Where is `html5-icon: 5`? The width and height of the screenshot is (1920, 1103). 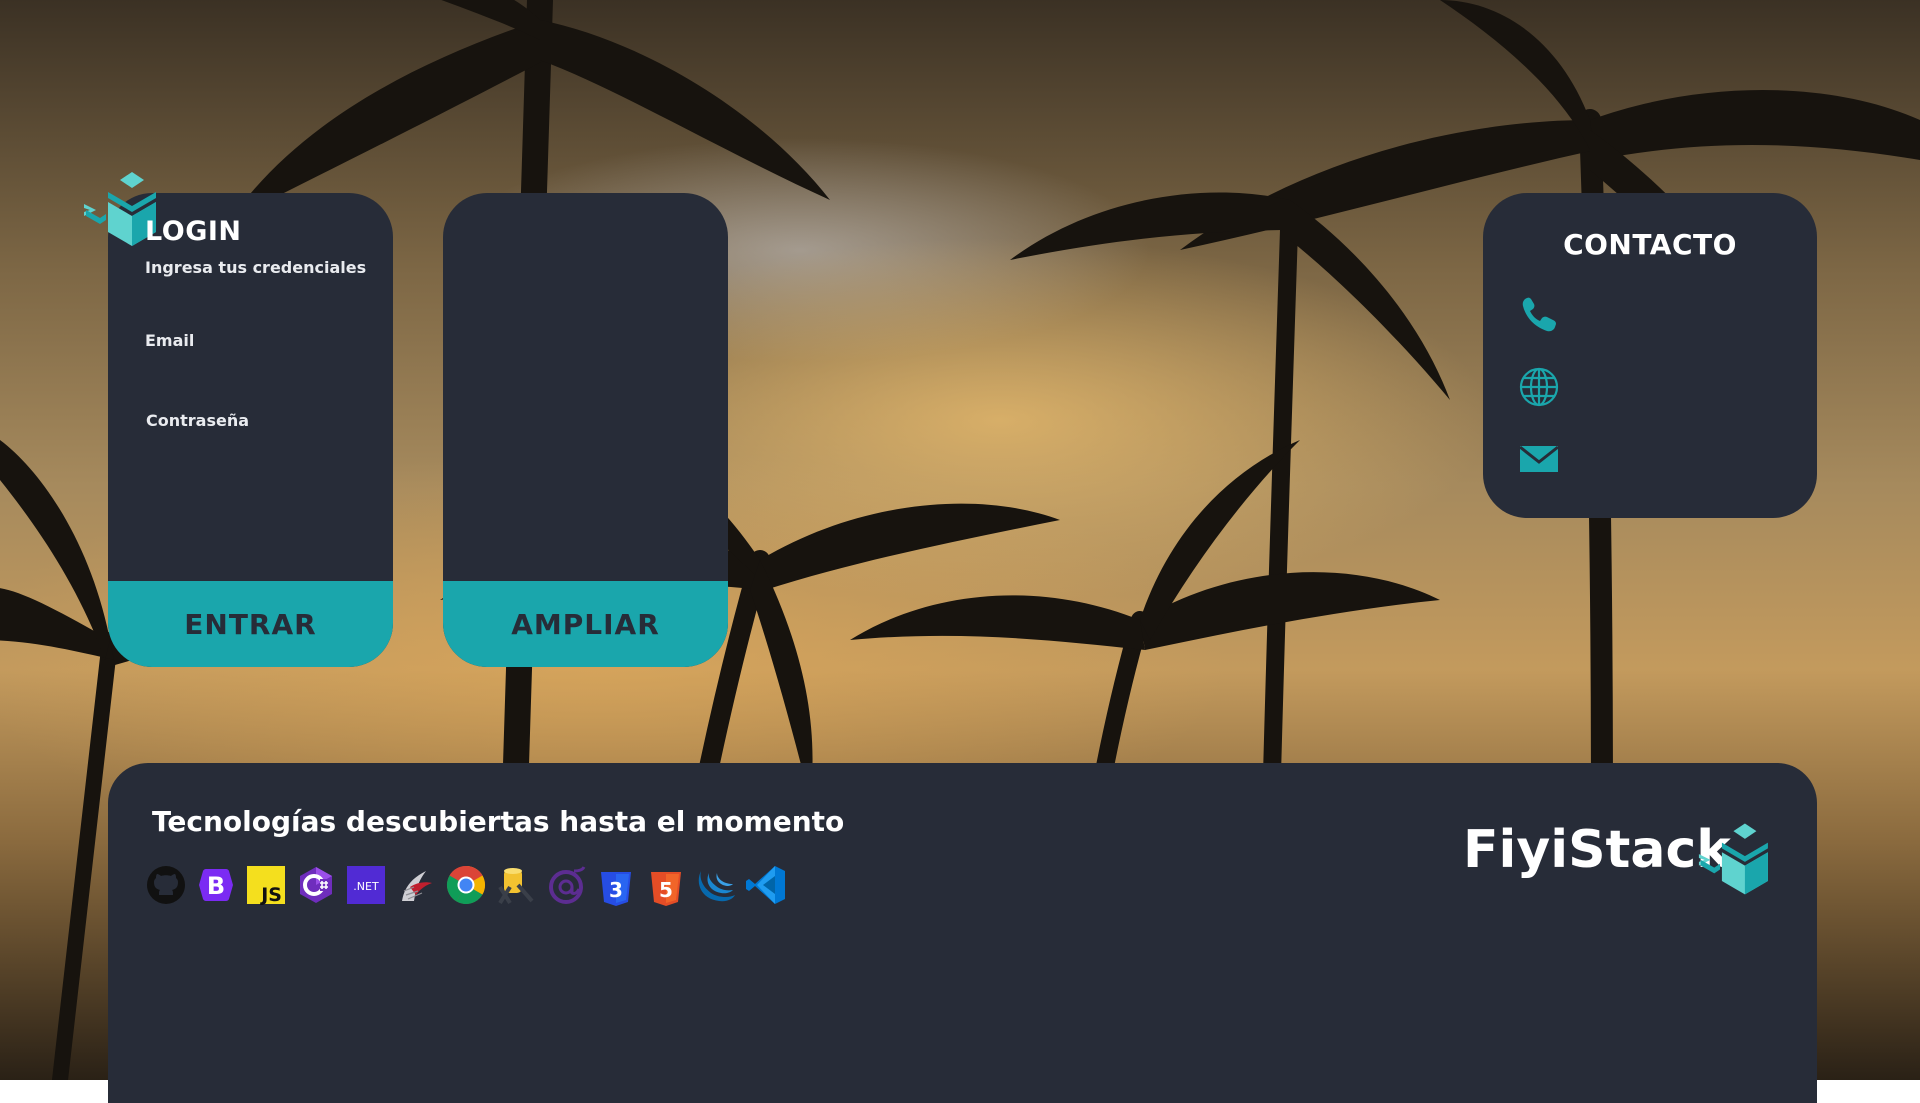 html5-icon: 5 is located at coordinates (666, 885).